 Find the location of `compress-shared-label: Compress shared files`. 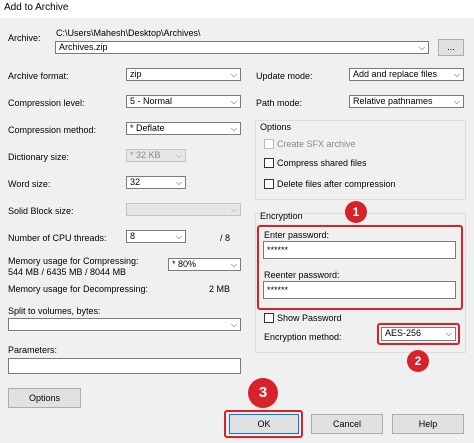

compress-shared-label: Compress shared files is located at coordinates (322, 163).